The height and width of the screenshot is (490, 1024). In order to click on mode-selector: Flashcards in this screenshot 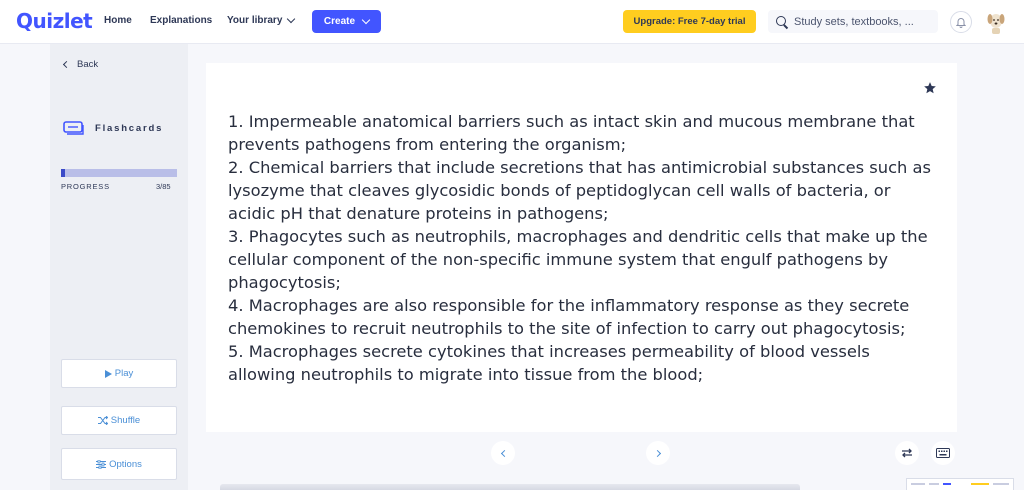, I will do `click(113, 128)`.